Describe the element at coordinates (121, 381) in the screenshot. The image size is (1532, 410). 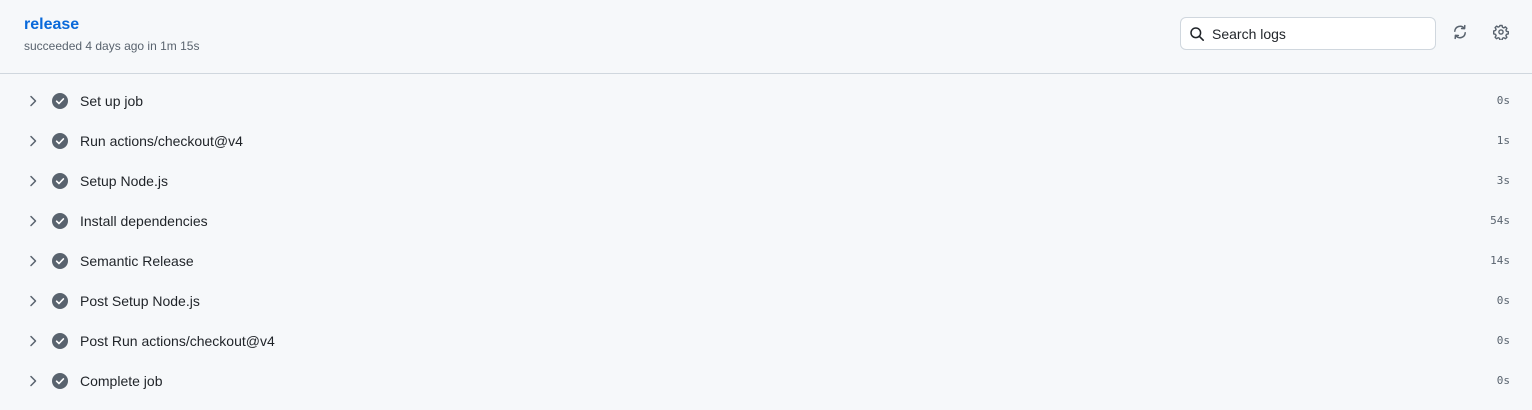
I see `step-name: Complete job` at that location.